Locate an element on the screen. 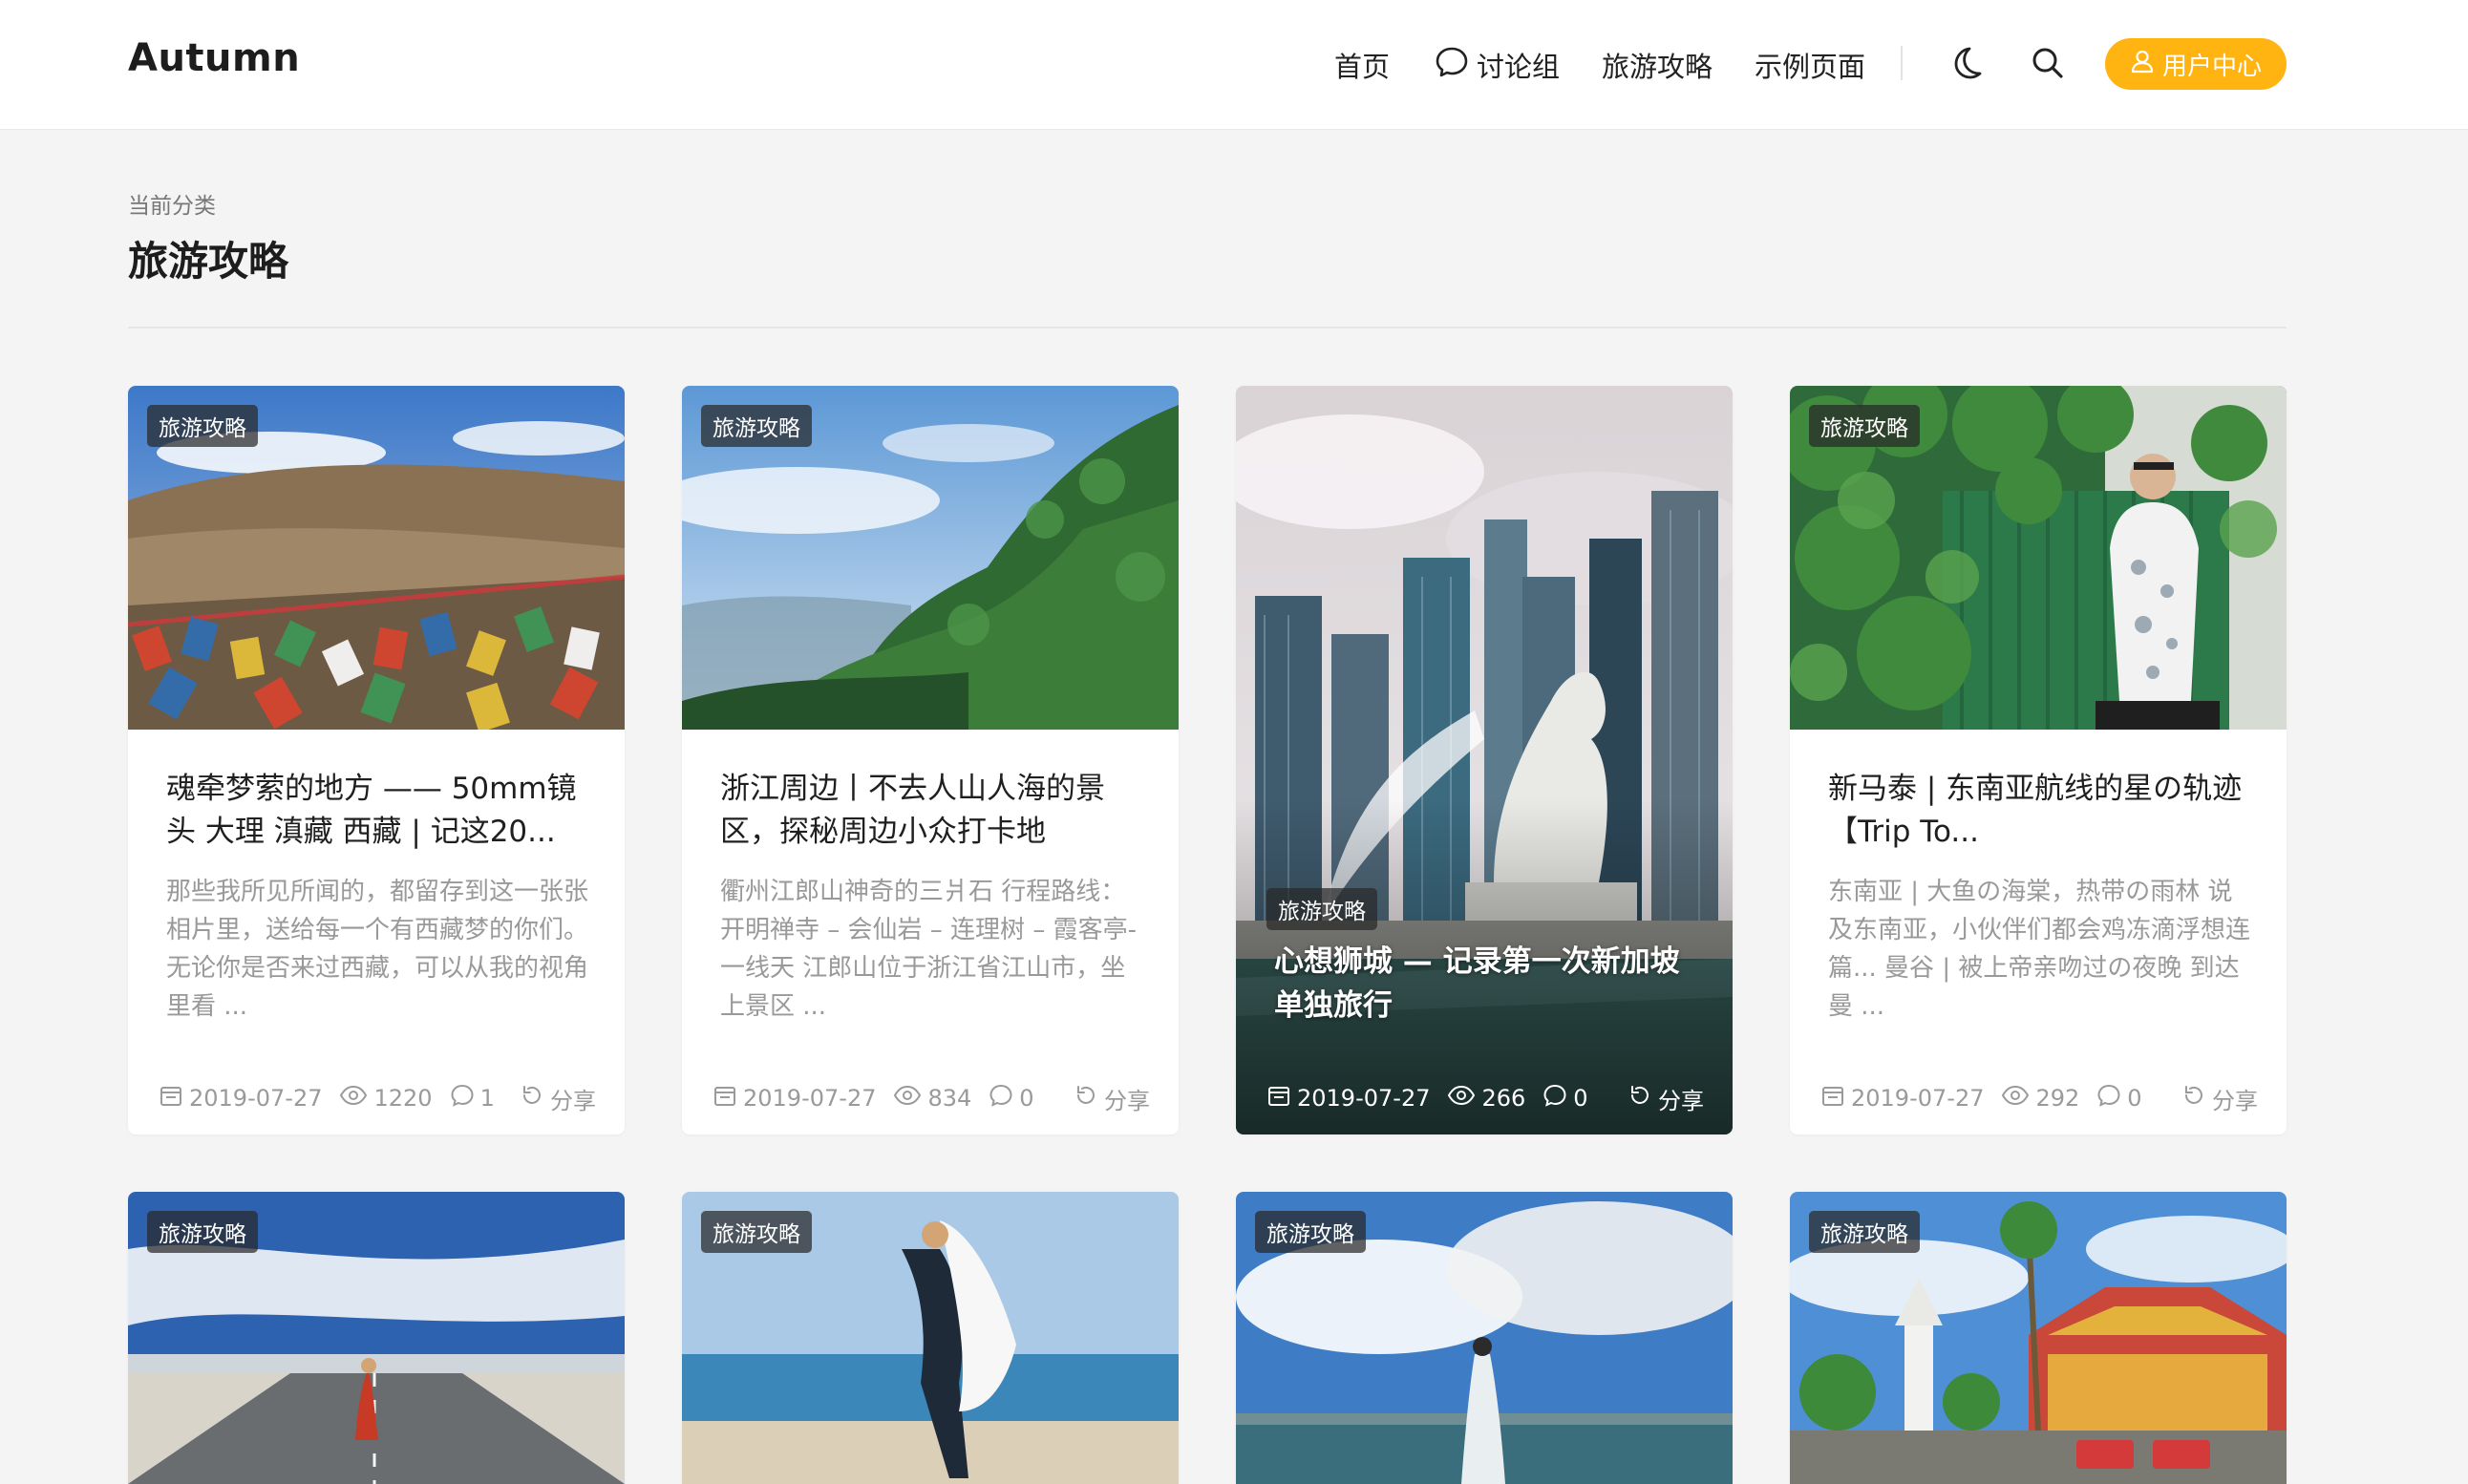 The width and height of the screenshot is (2468, 1484). top-navigation-bar: Autumn 首页 讨论组 旅游攻略 示例页面 用户中心 is located at coordinates (1234, 65).